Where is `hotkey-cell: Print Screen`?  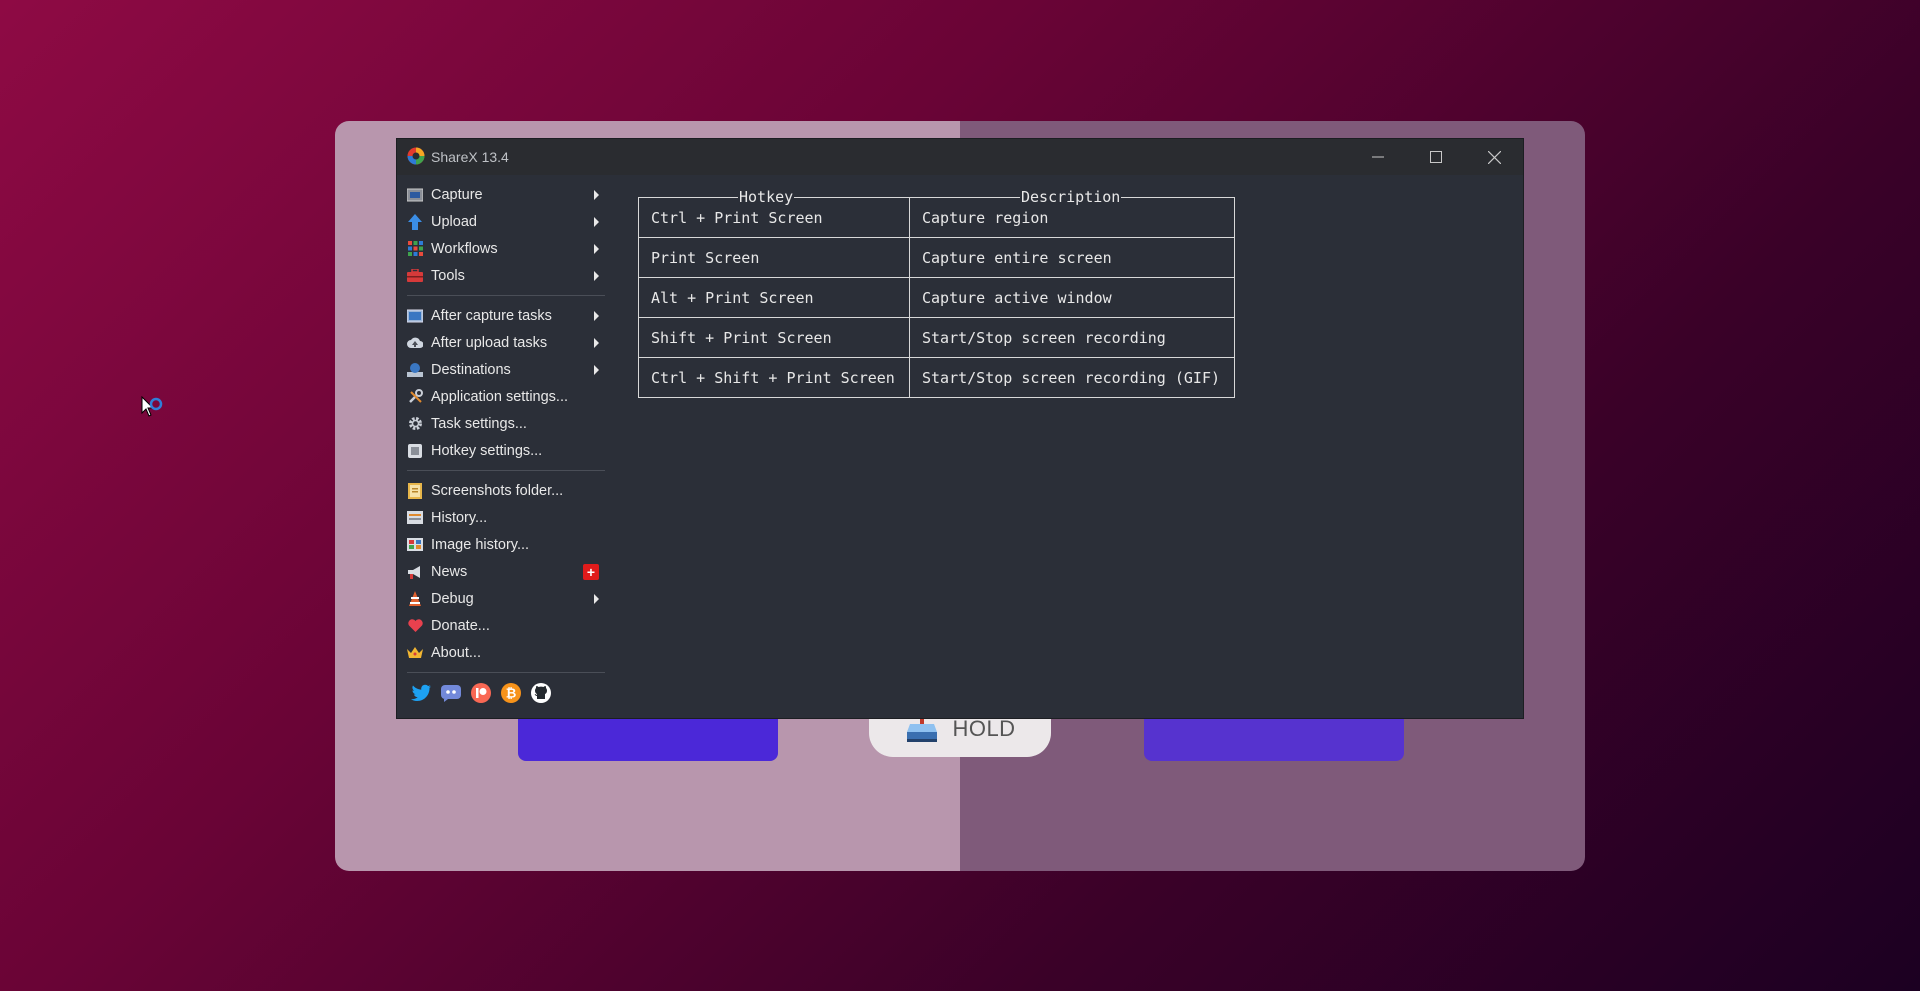 hotkey-cell: Print Screen is located at coordinates (774, 257).